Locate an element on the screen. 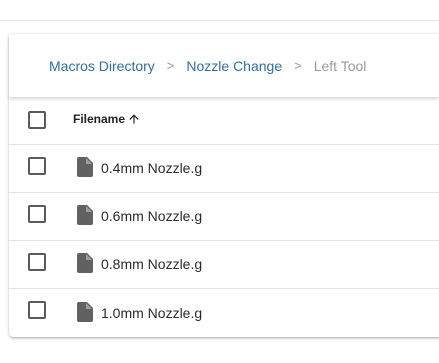 The height and width of the screenshot is (363, 439). table-row: 1.0mm Nozzle.g is located at coordinates (224, 313).